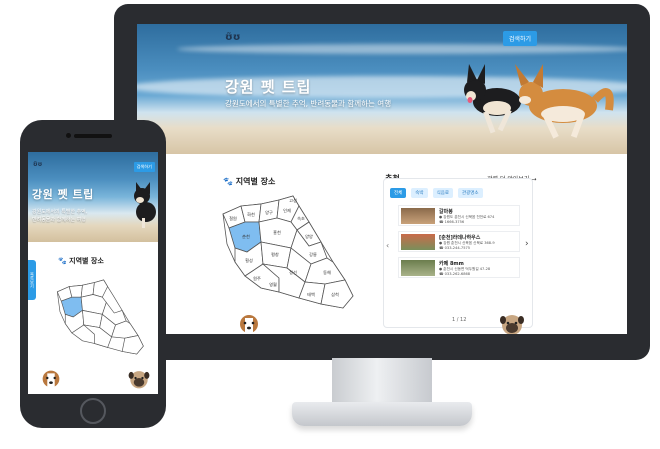 This screenshot has height=449, width=660. What do you see at coordinates (100, 317) in the screenshot?
I see `gangwon-region-map` at bounding box center [100, 317].